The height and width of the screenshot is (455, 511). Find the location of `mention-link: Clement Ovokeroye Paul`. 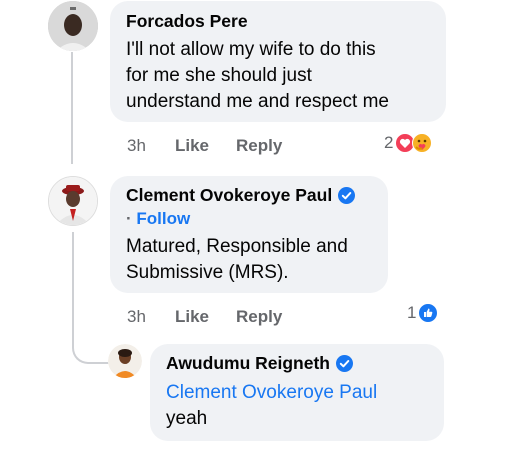

mention-link: Clement Ovokeroye Paul is located at coordinates (271, 393).